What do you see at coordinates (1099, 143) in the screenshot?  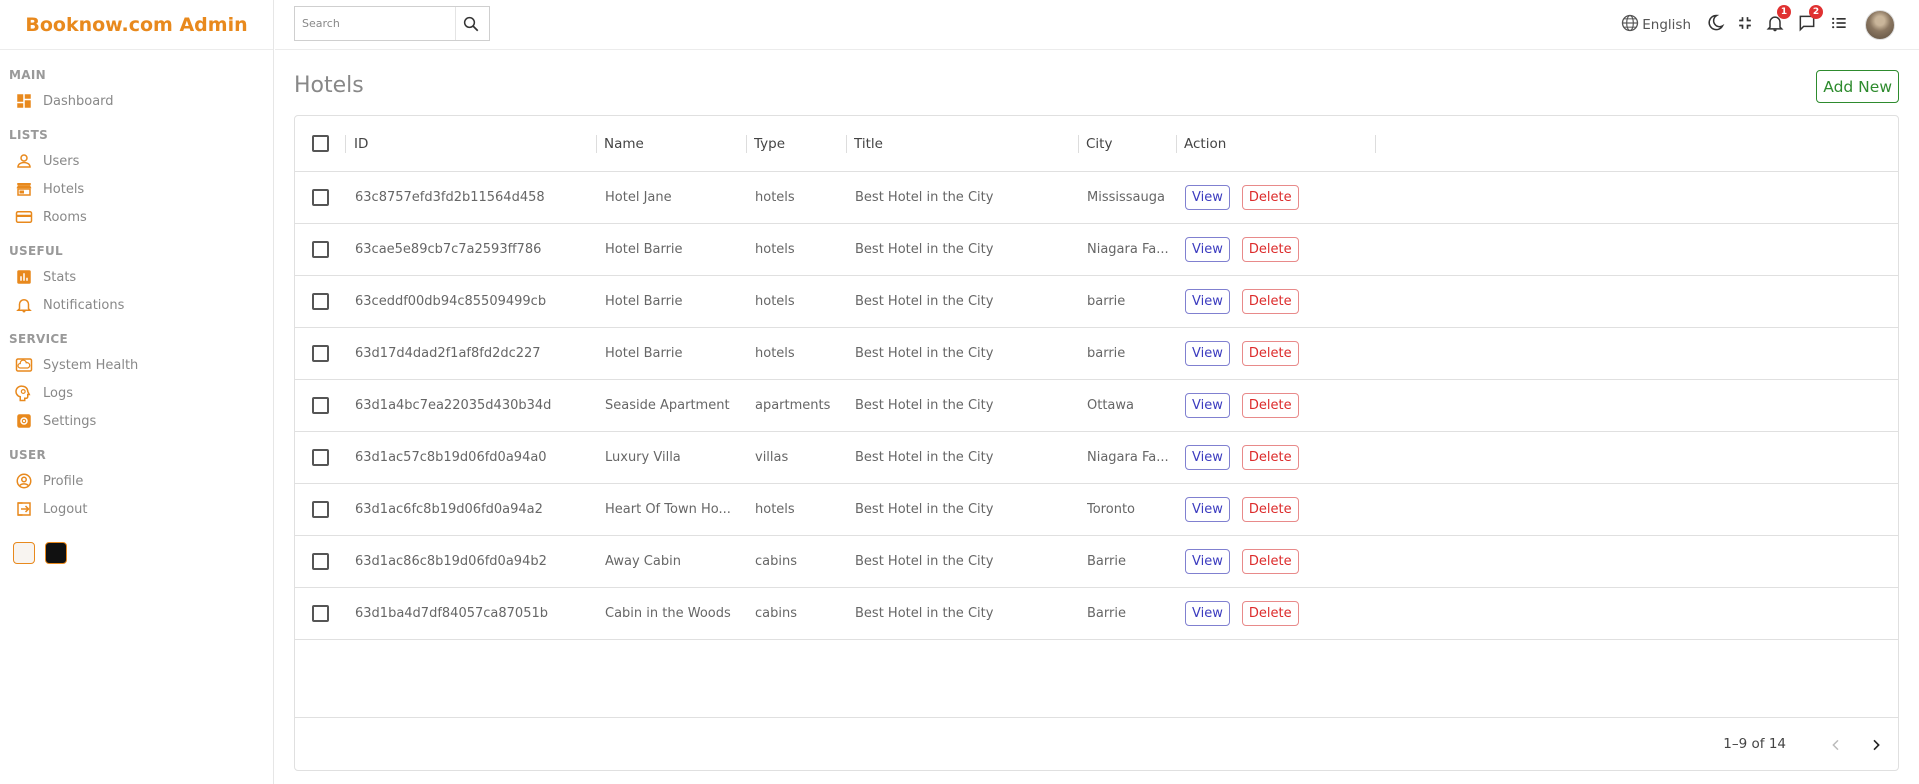 I see `column-header-city: City` at bounding box center [1099, 143].